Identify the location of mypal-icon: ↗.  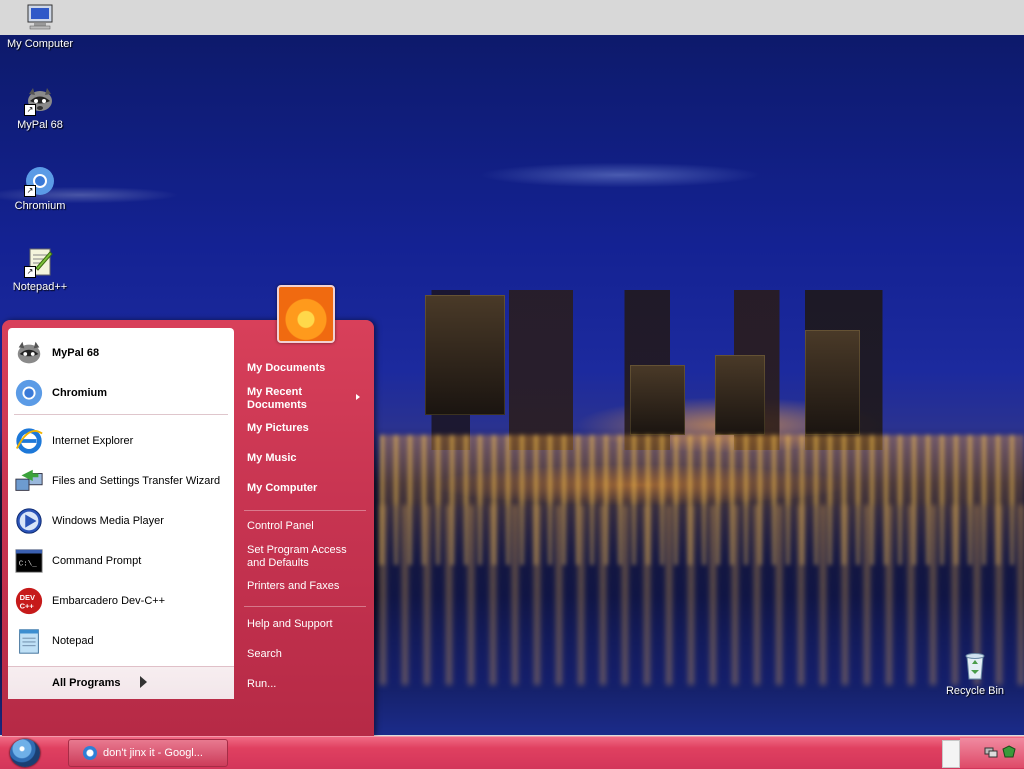
(40, 100).